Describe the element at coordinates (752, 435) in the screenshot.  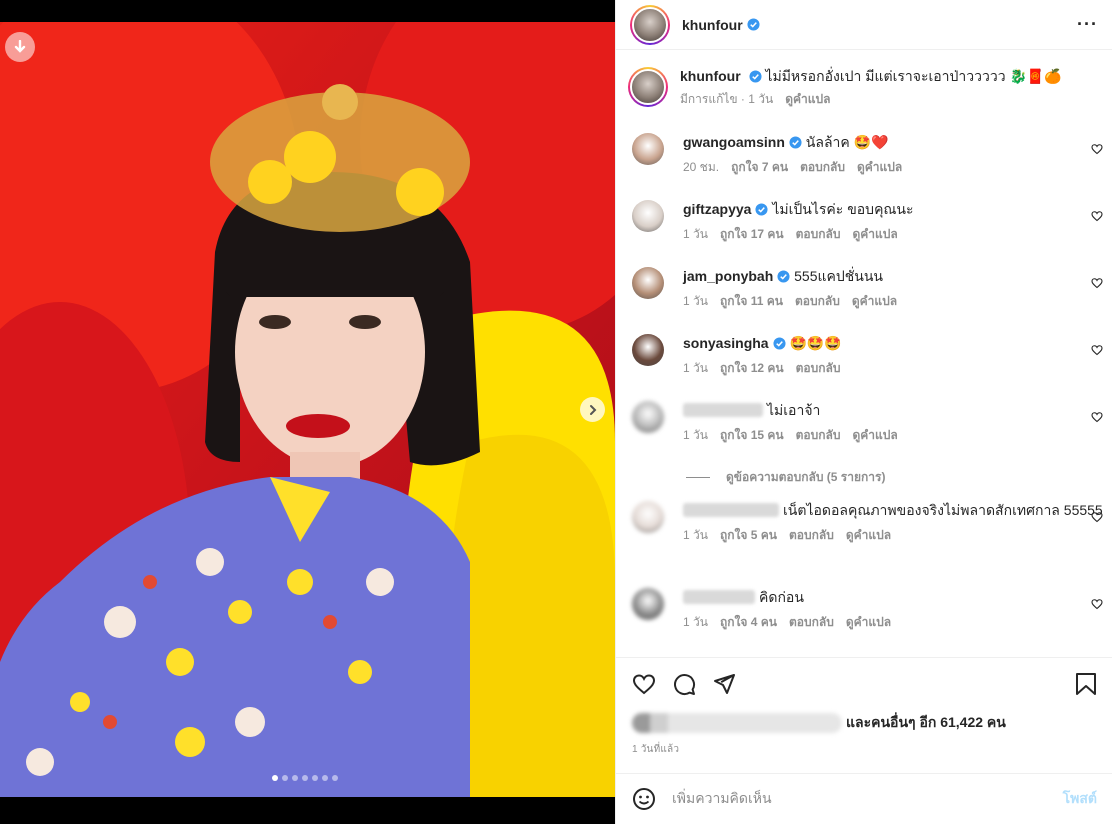
I see `comment-likes: ถูกใจ 15 คน` at that location.